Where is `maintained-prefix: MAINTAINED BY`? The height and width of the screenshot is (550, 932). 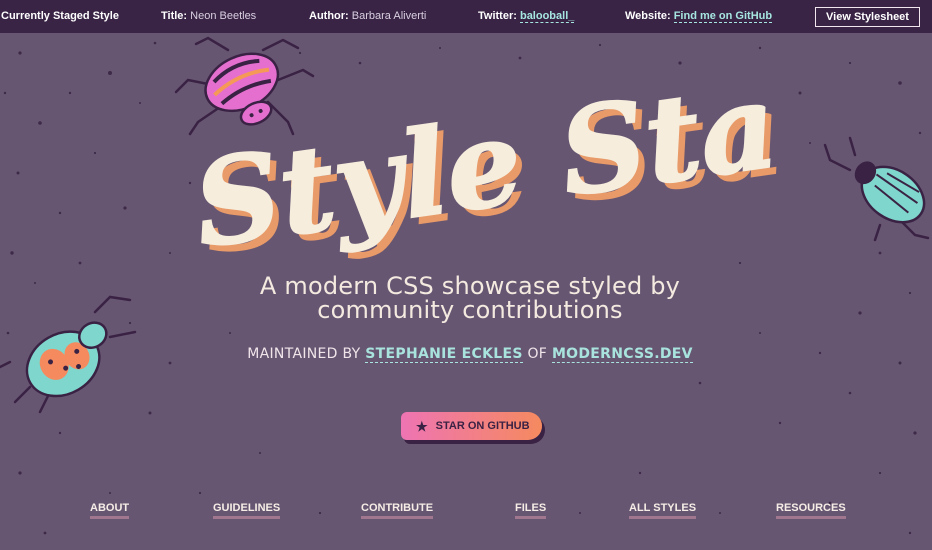 maintained-prefix: MAINTAINED BY is located at coordinates (304, 354).